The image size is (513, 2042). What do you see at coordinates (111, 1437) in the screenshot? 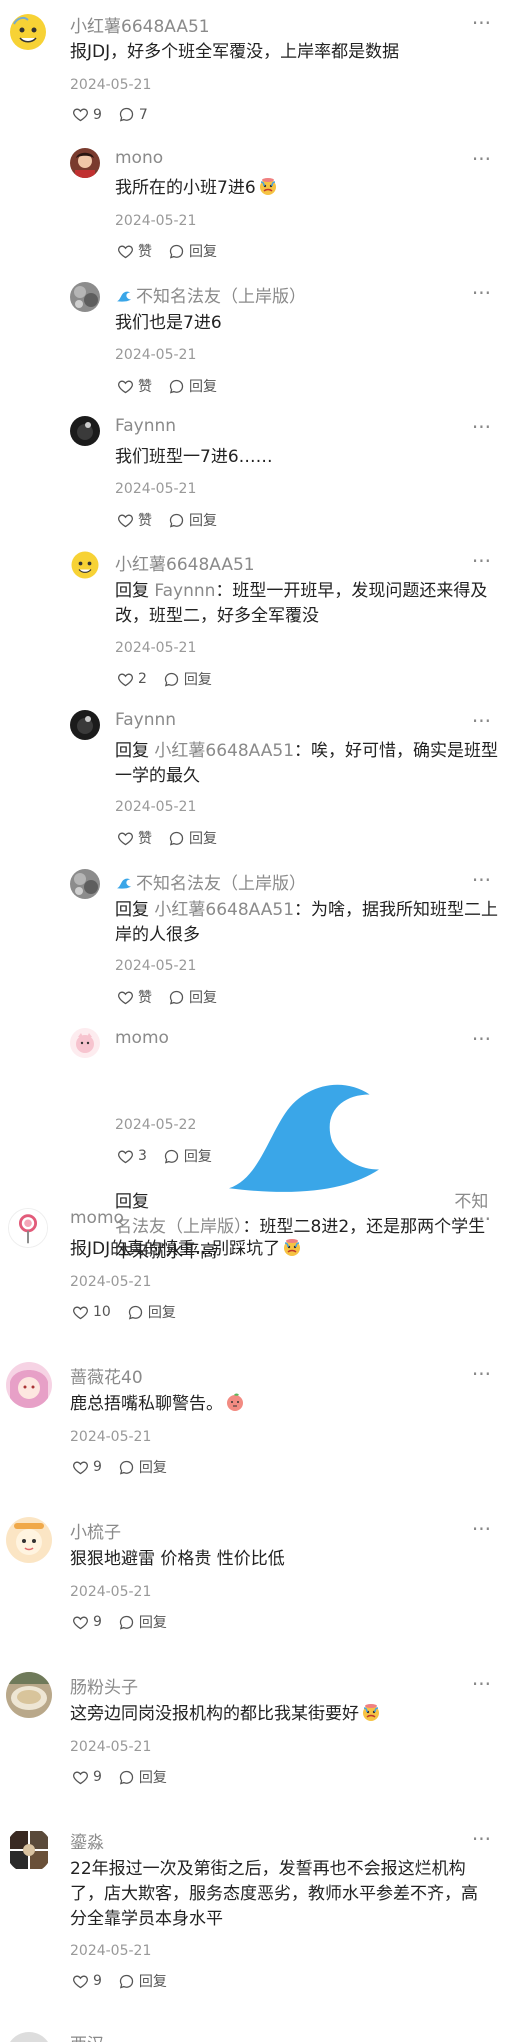
I see `comment-date: 2024-05-21` at bounding box center [111, 1437].